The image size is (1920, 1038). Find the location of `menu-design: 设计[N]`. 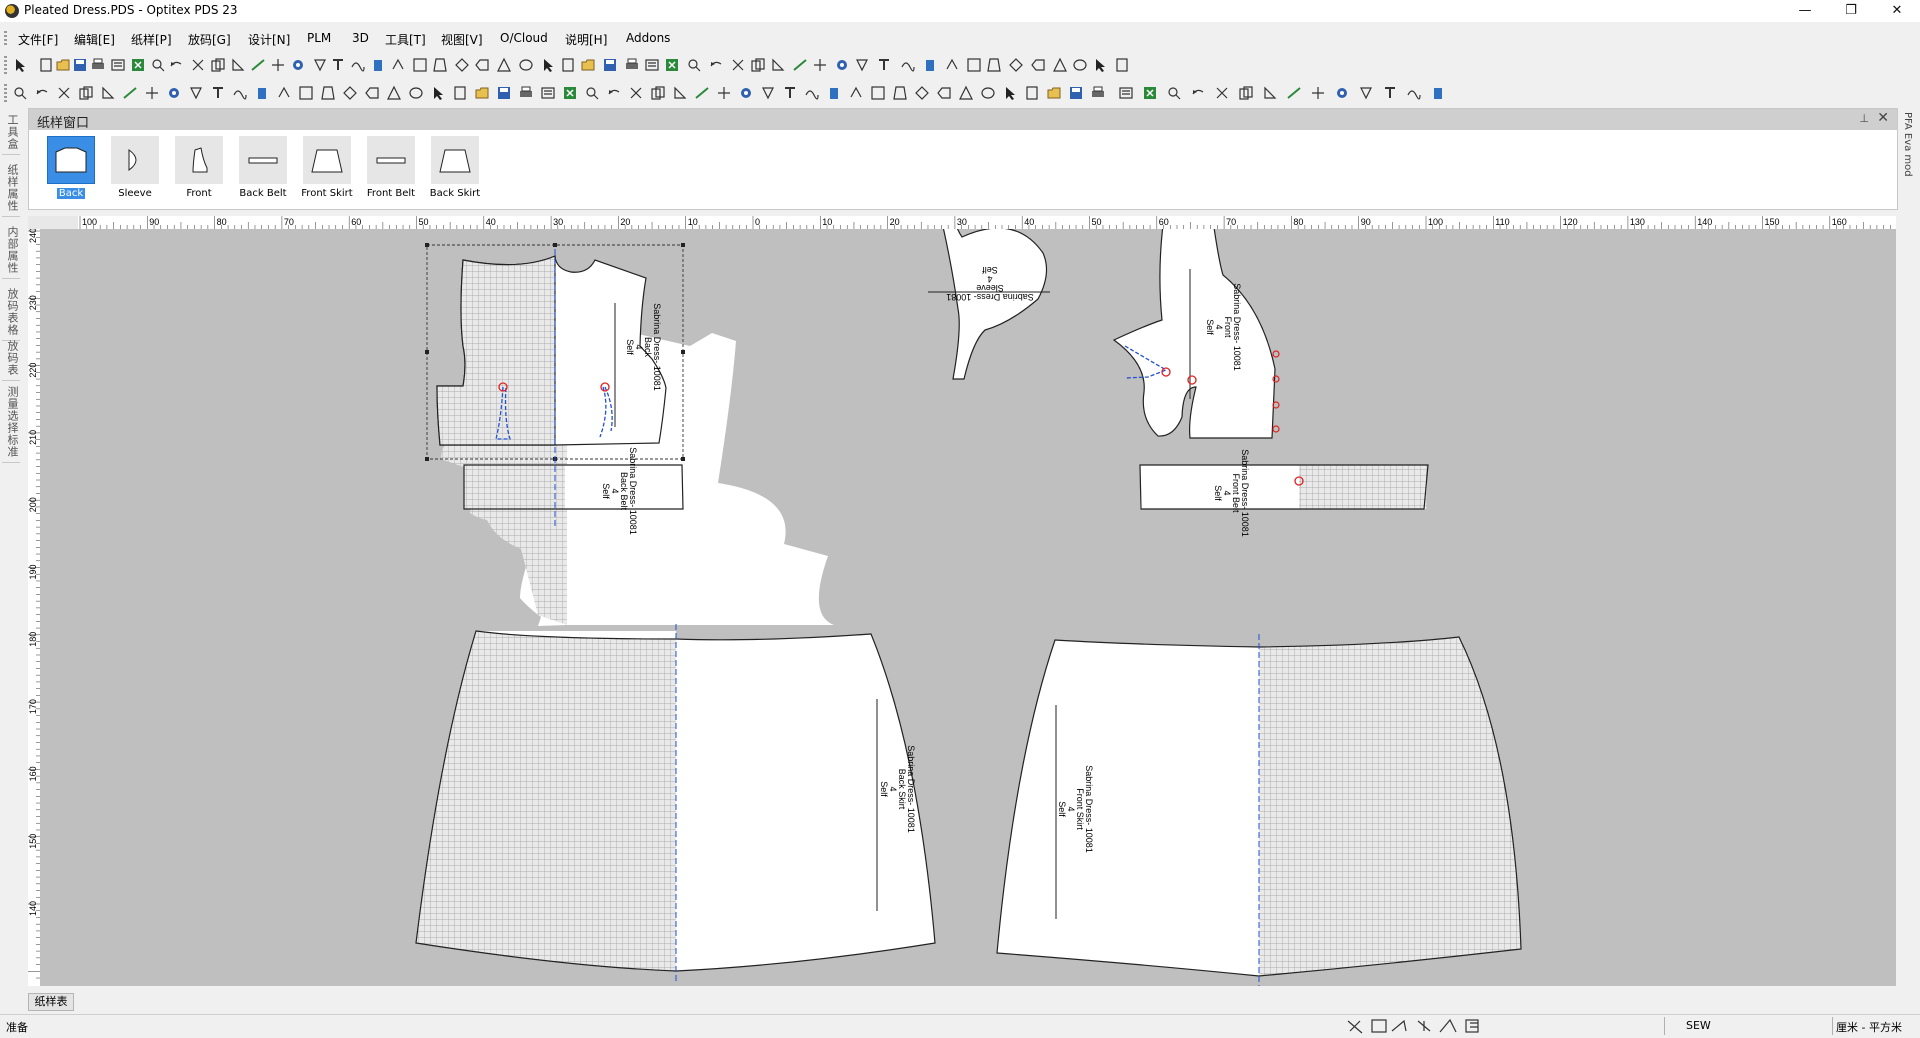

menu-design: 设计[N] is located at coordinates (269, 39).